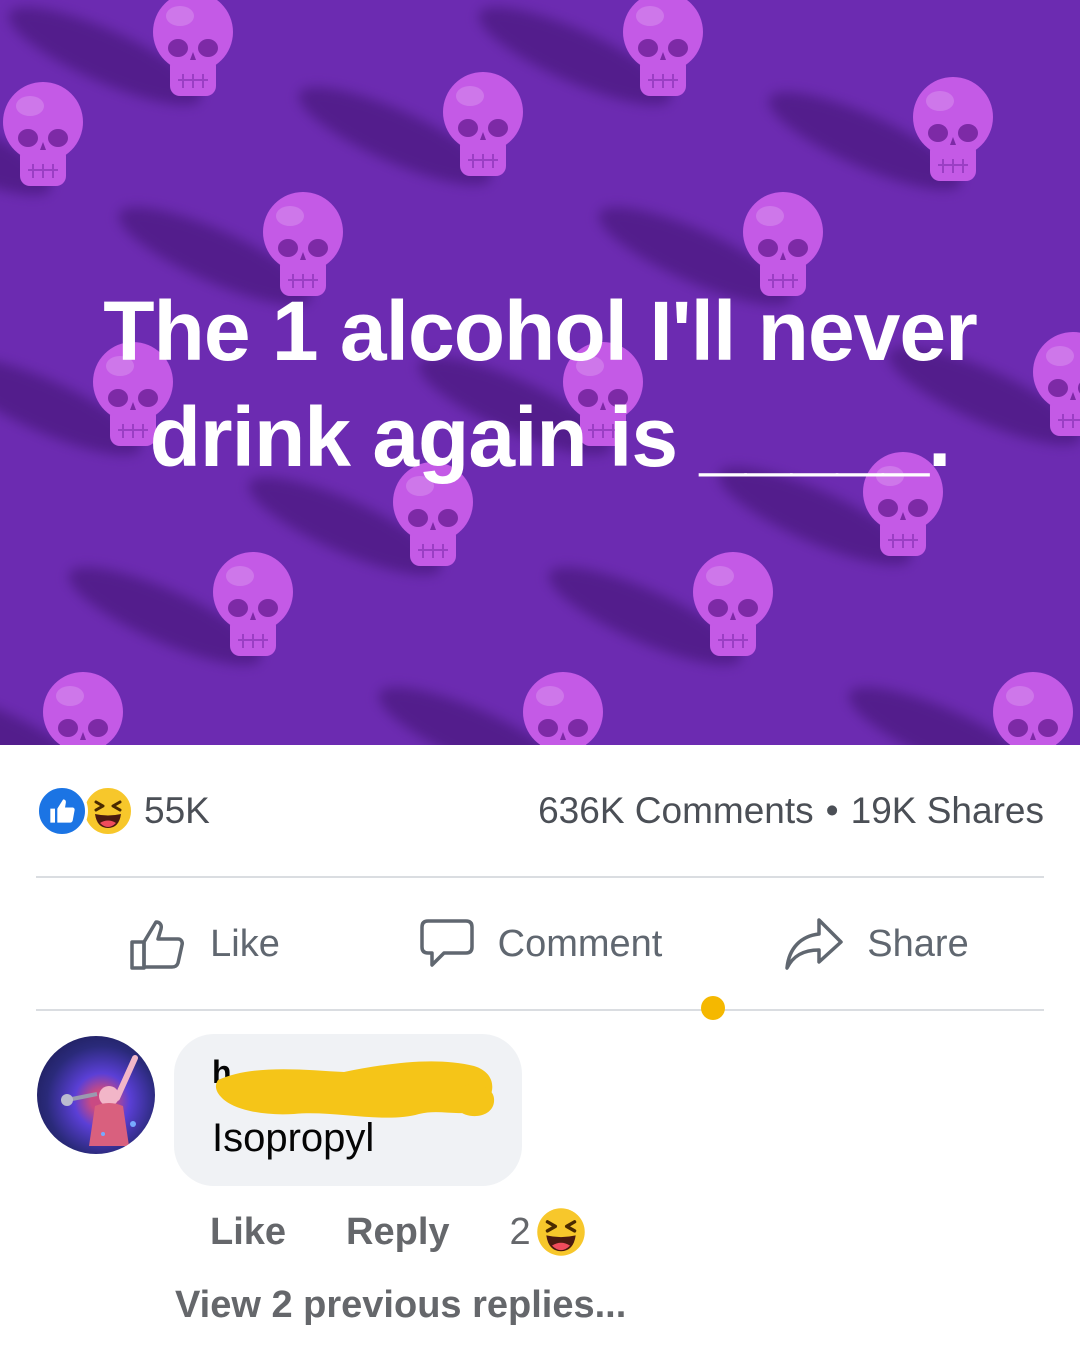  I want to click on post-action-bar: Like Comment Share, so click(540, 944).